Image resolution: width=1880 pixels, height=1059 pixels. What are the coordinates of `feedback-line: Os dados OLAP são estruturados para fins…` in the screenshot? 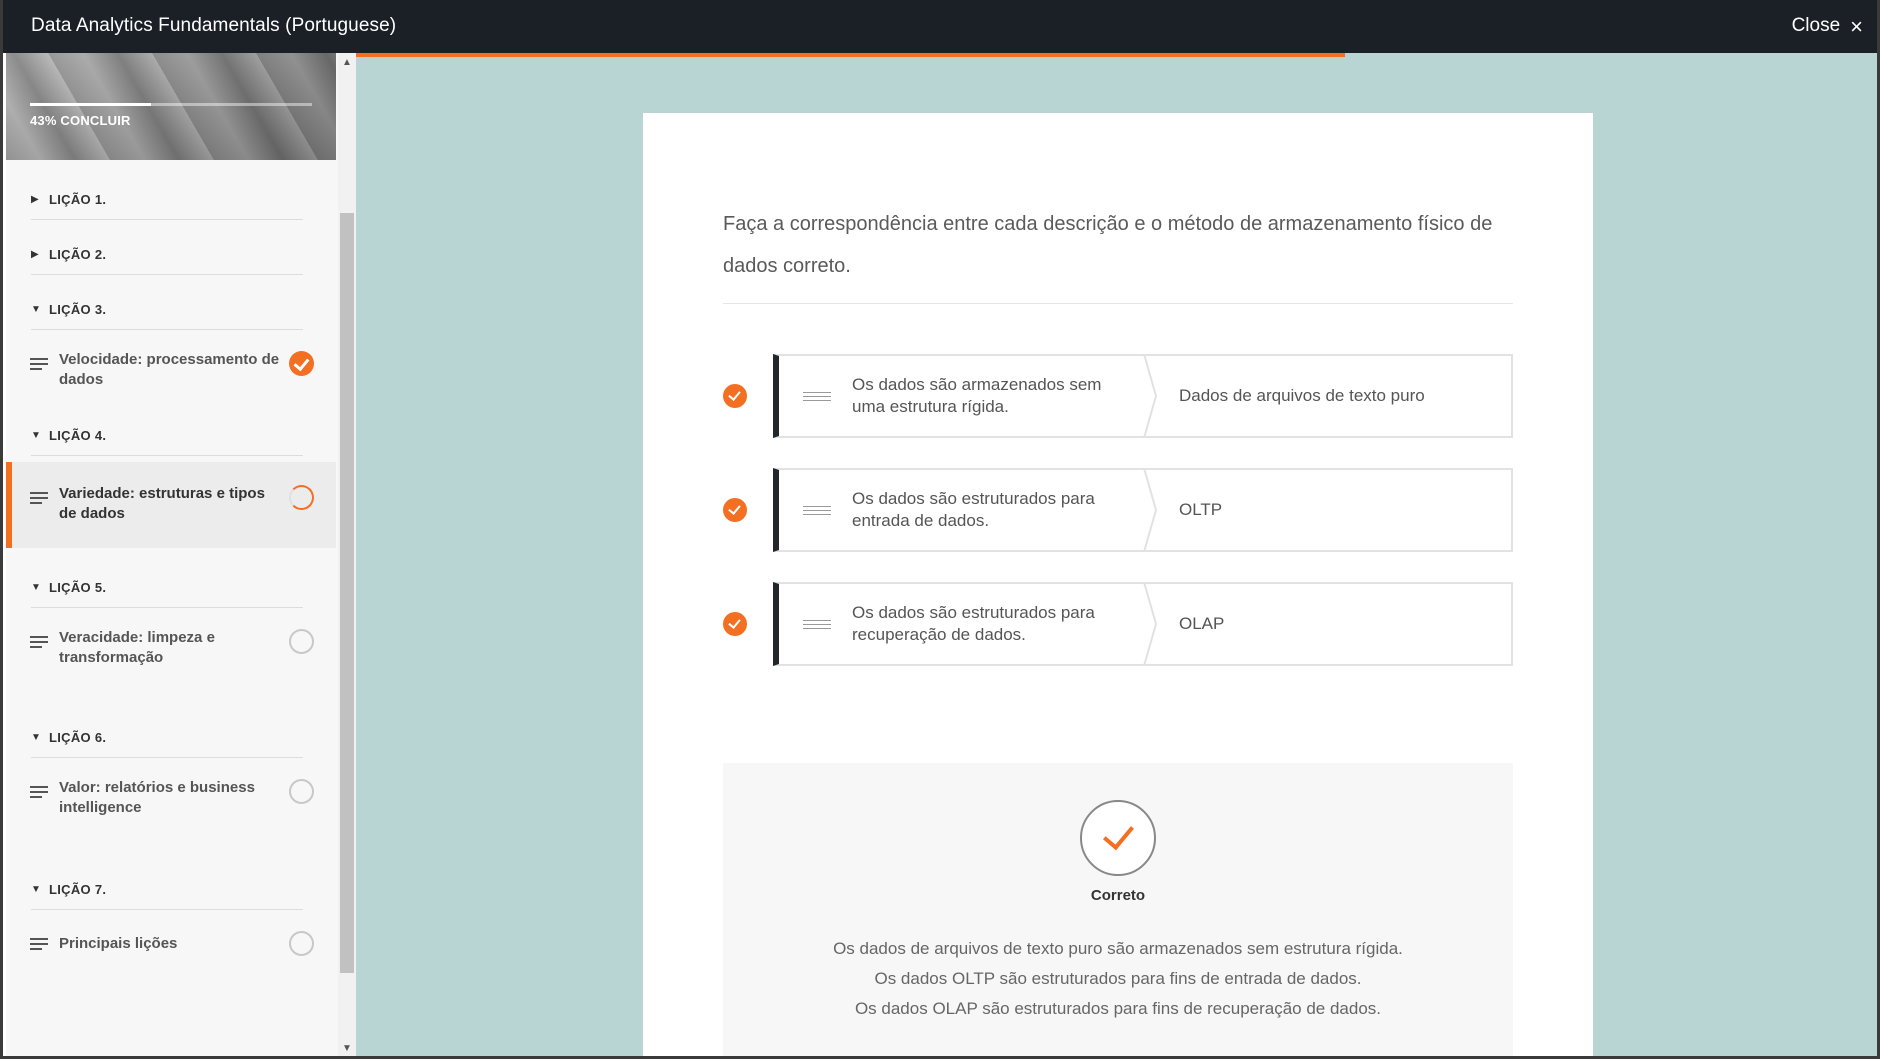 It's located at (1118, 1008).